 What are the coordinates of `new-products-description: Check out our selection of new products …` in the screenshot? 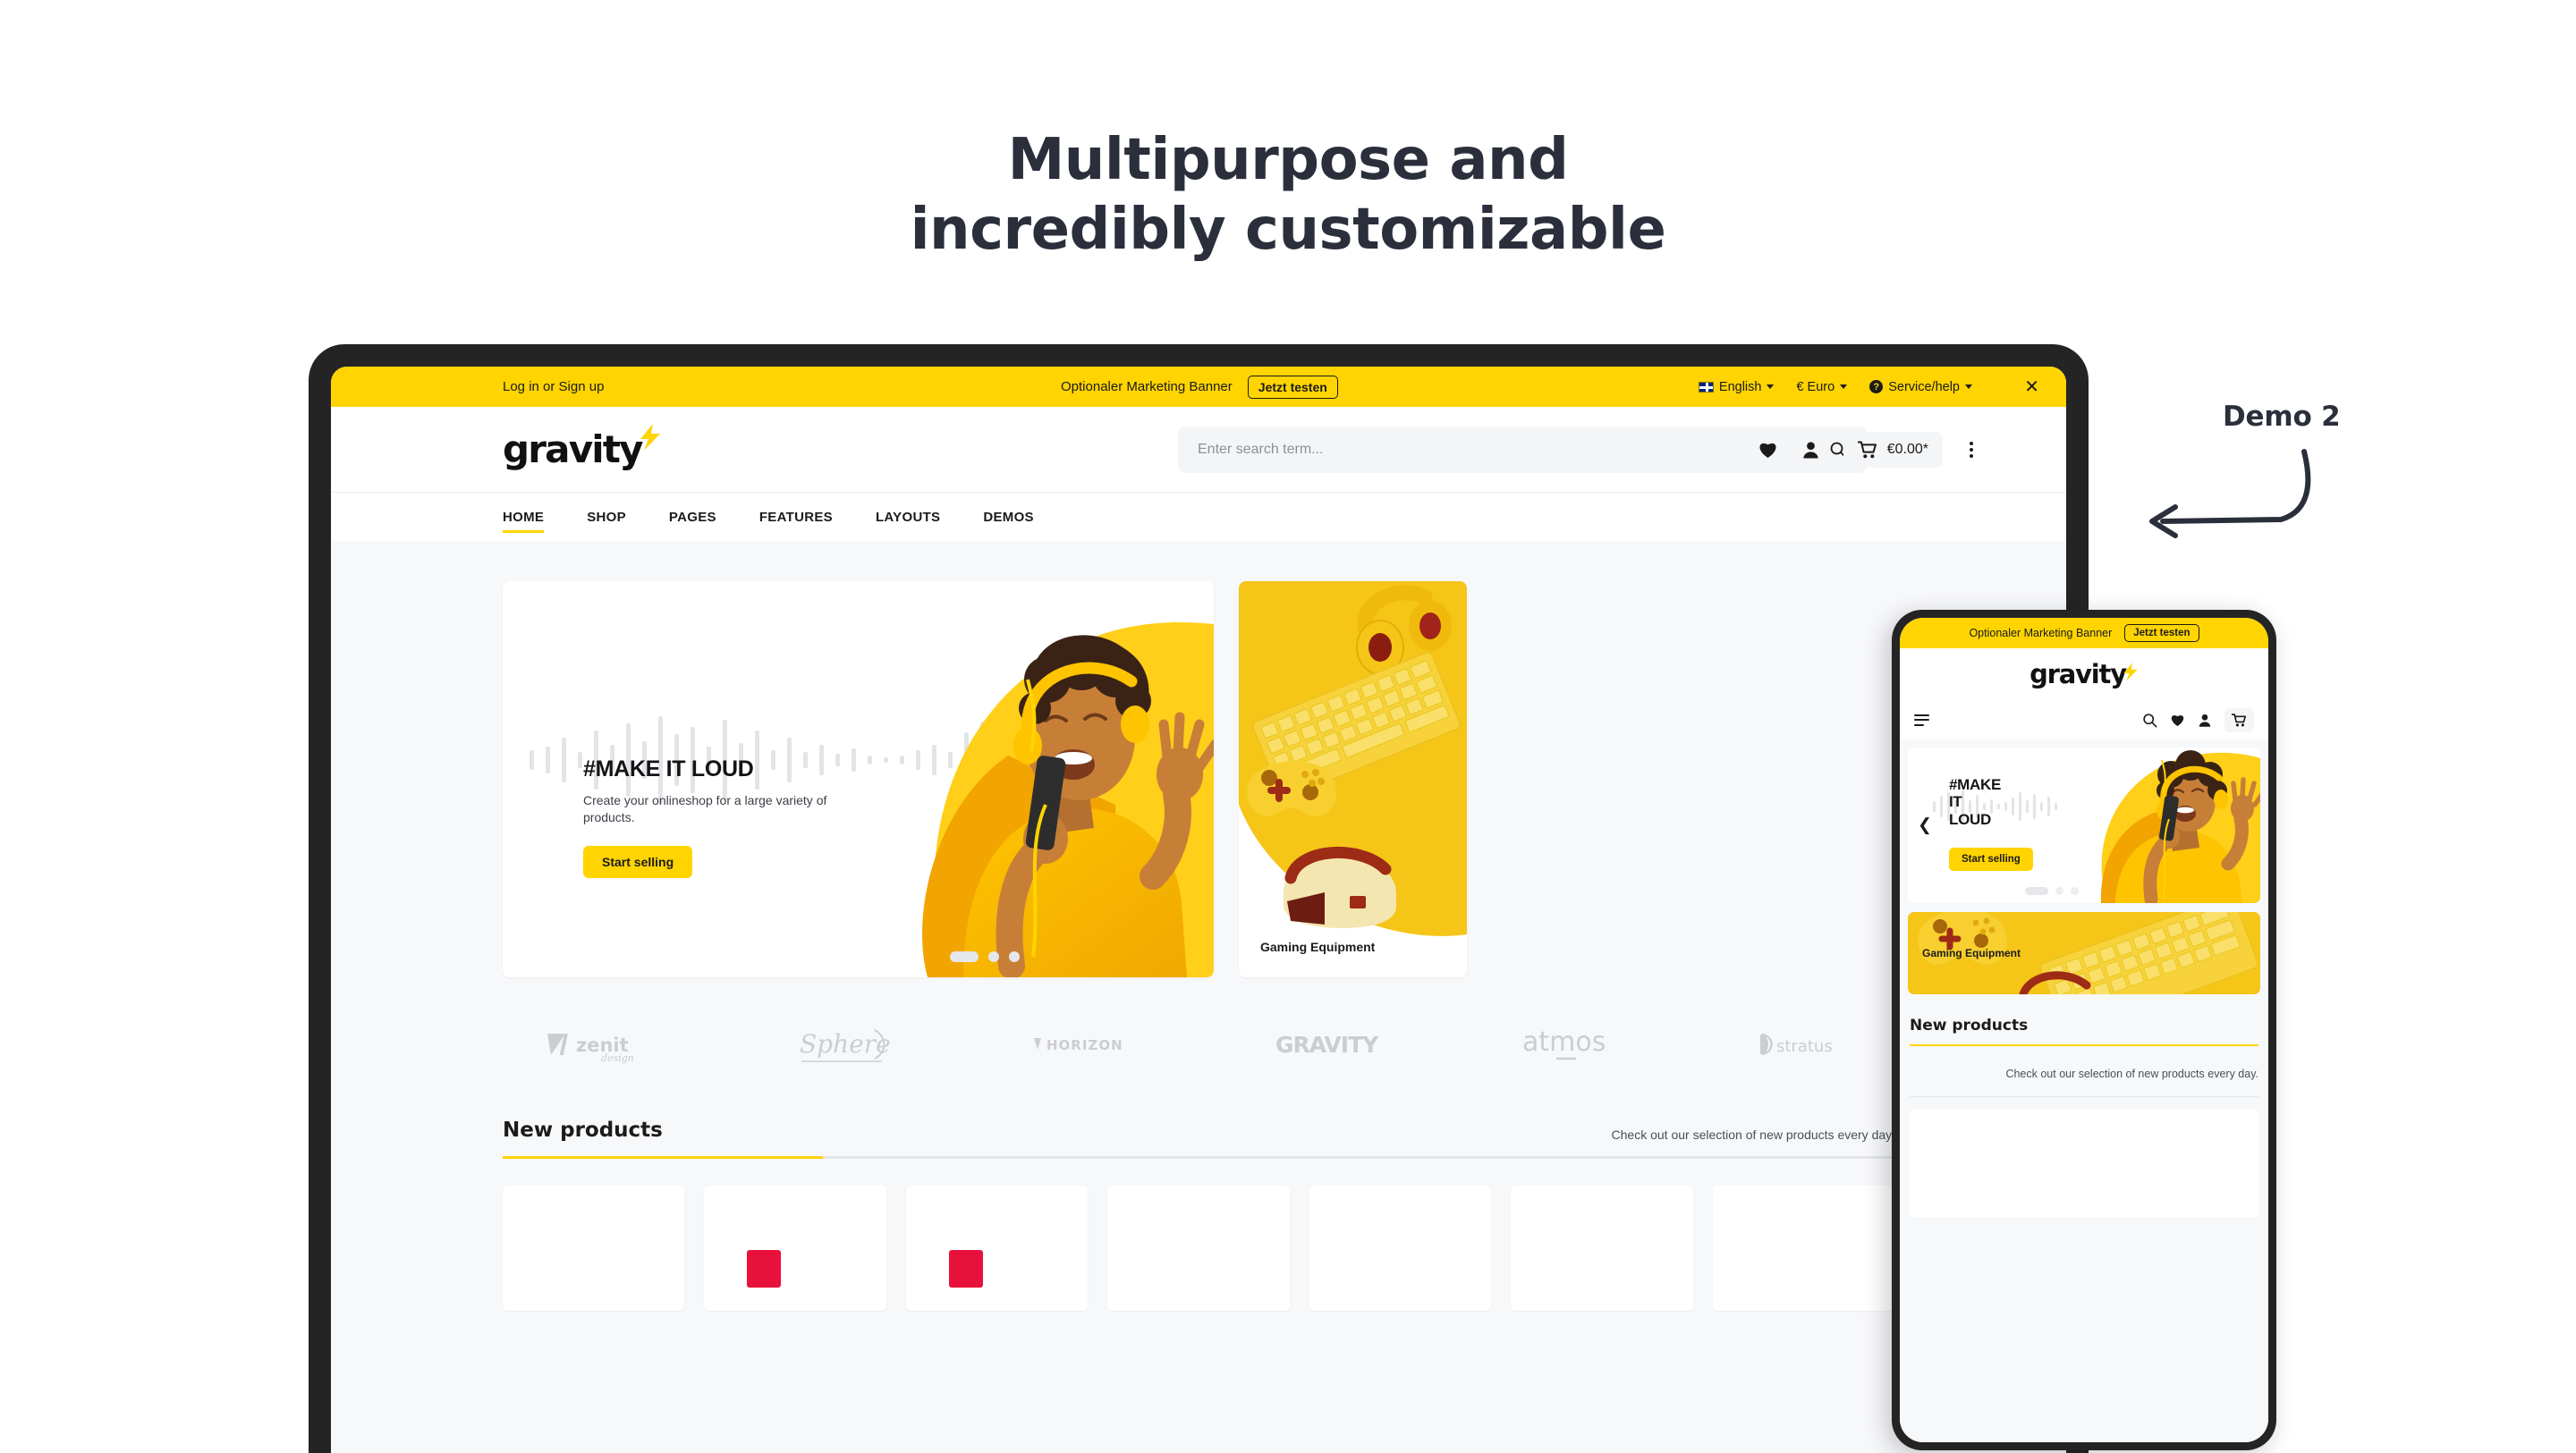 It's located at (1753, 1135).